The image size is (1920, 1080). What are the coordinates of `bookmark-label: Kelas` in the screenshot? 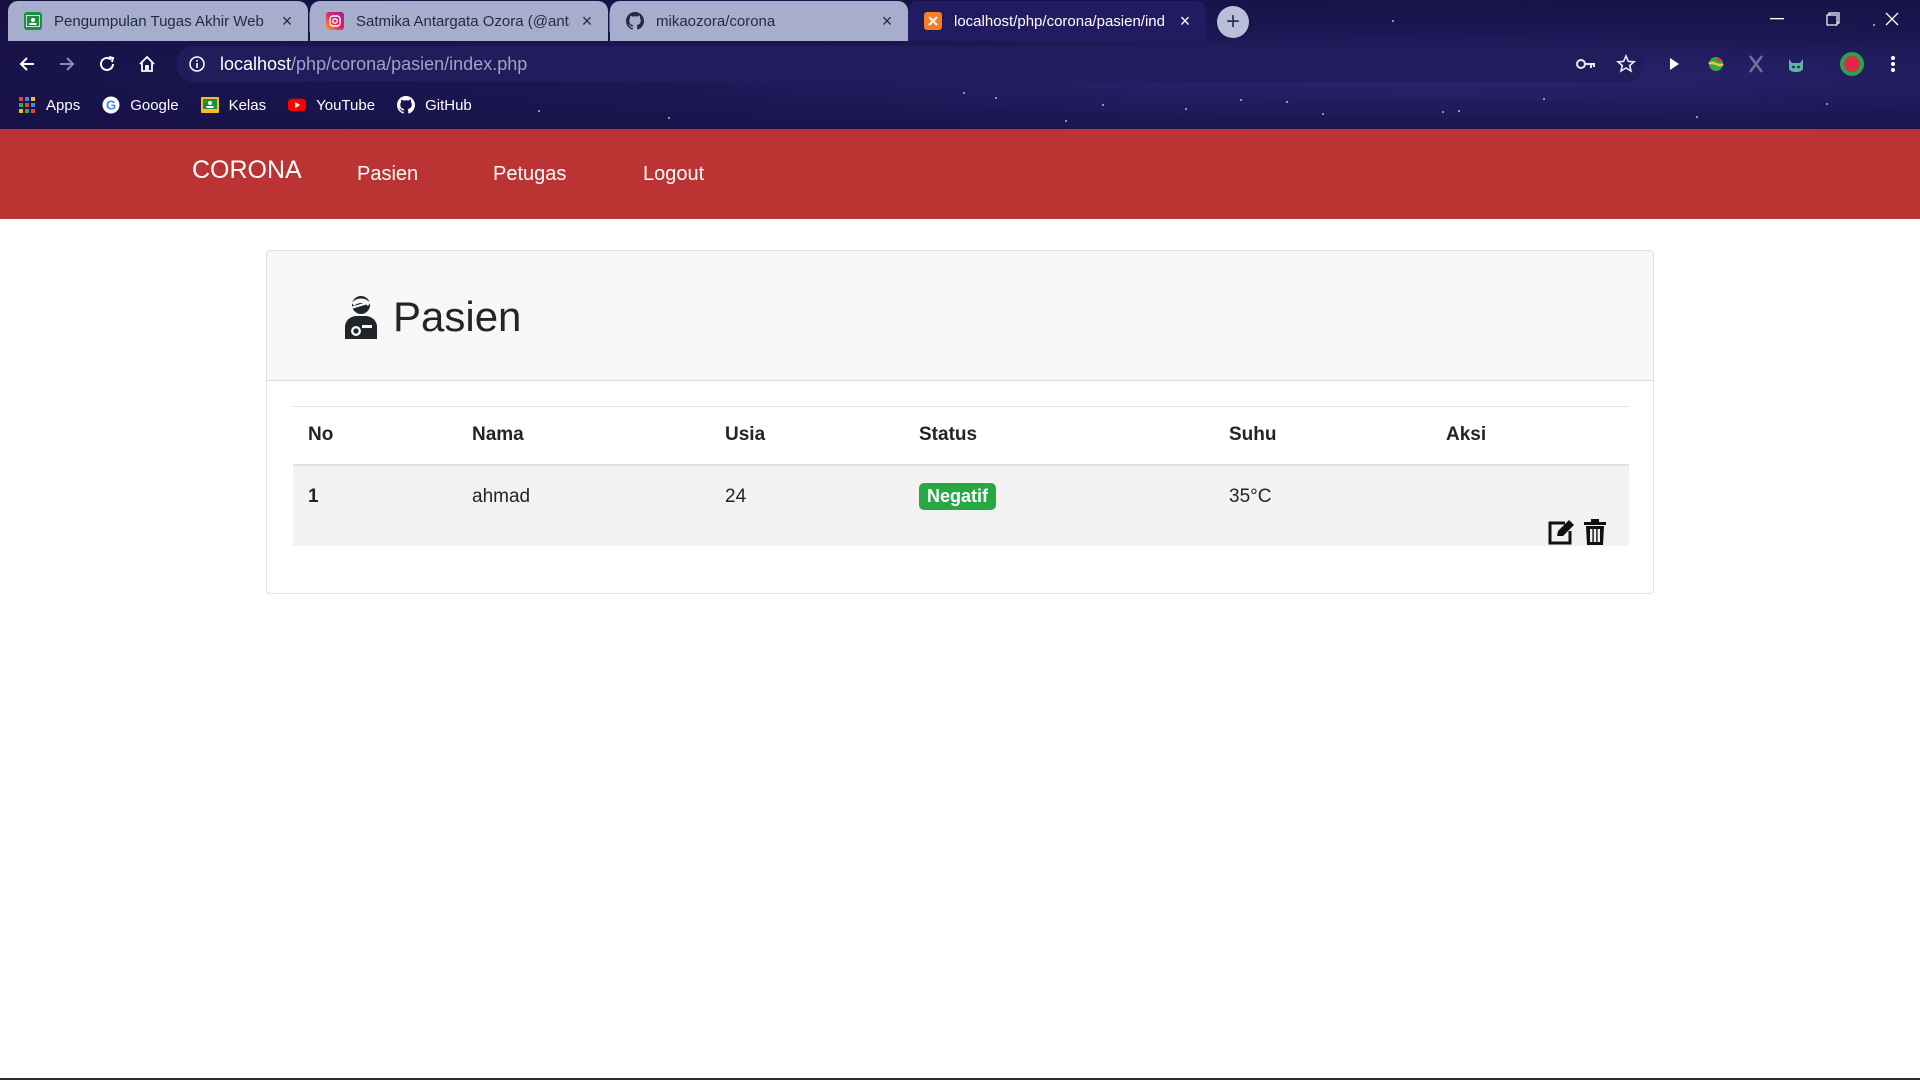 It's located at (247, 105).